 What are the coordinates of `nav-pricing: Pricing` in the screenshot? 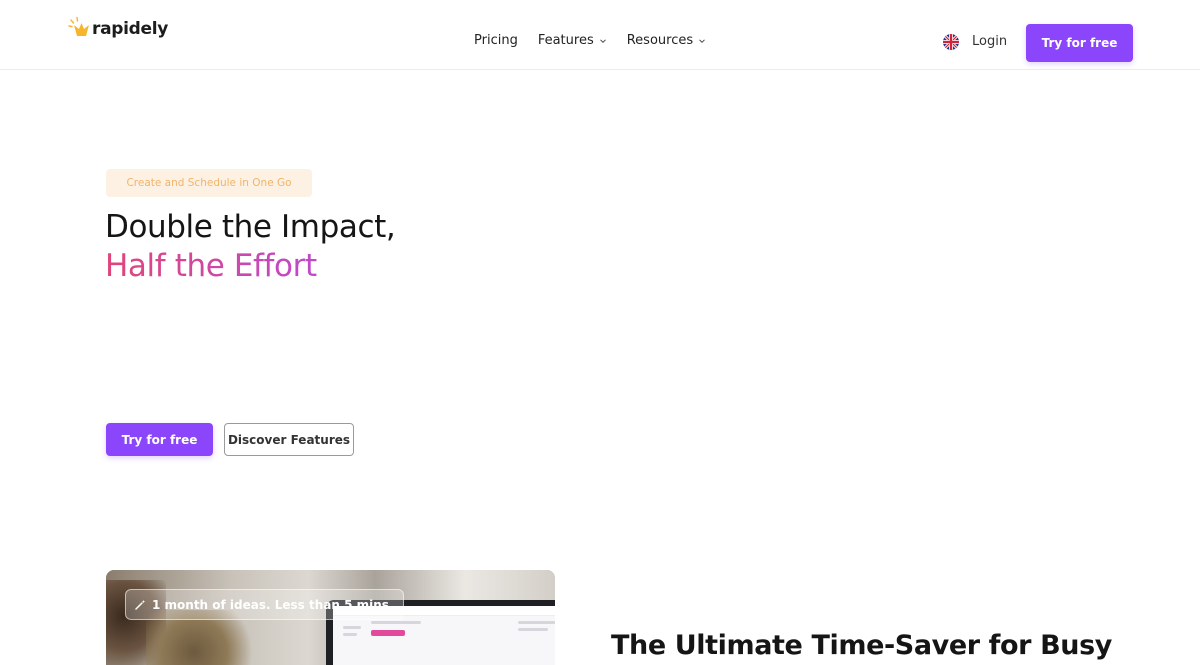 It's located at (496, 40).